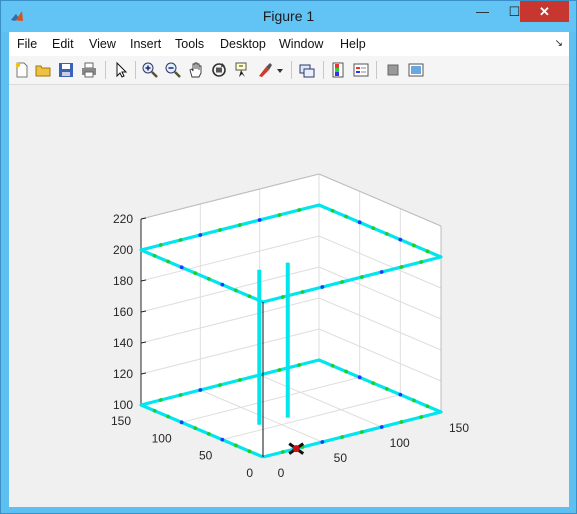  Describe the element at coordinates (459, 428) in the screenshot. I see `x-tick-label: 150` at that location.